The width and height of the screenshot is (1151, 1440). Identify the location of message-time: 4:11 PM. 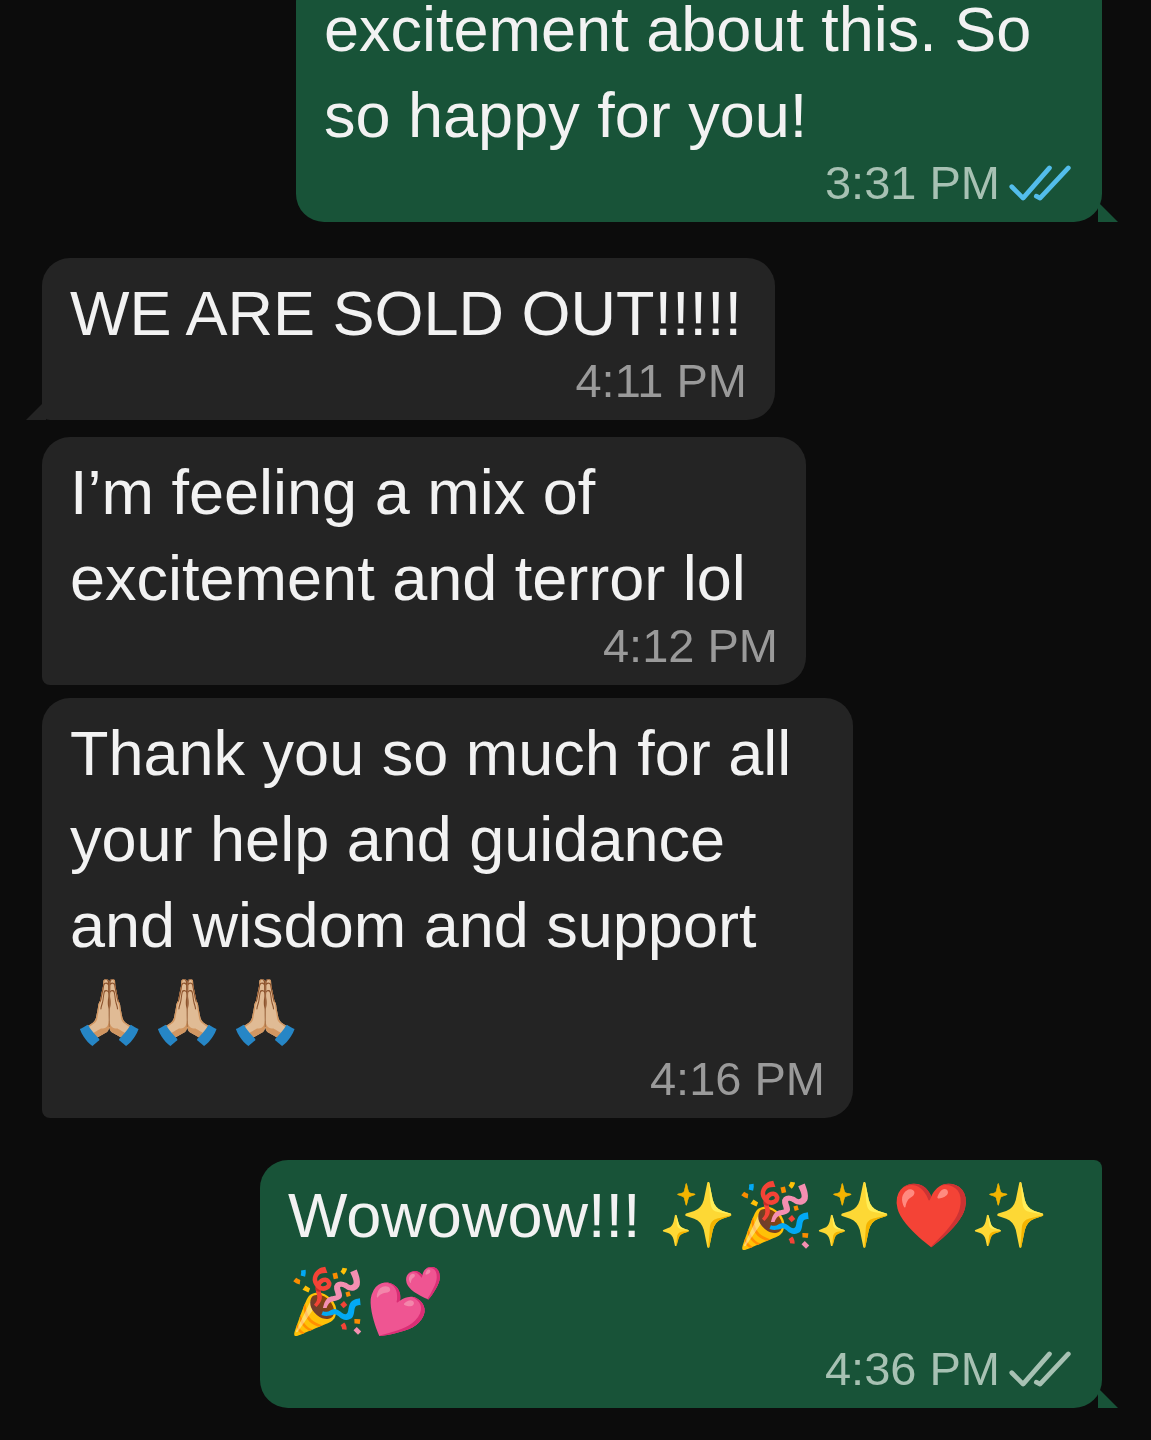
(661, 381).